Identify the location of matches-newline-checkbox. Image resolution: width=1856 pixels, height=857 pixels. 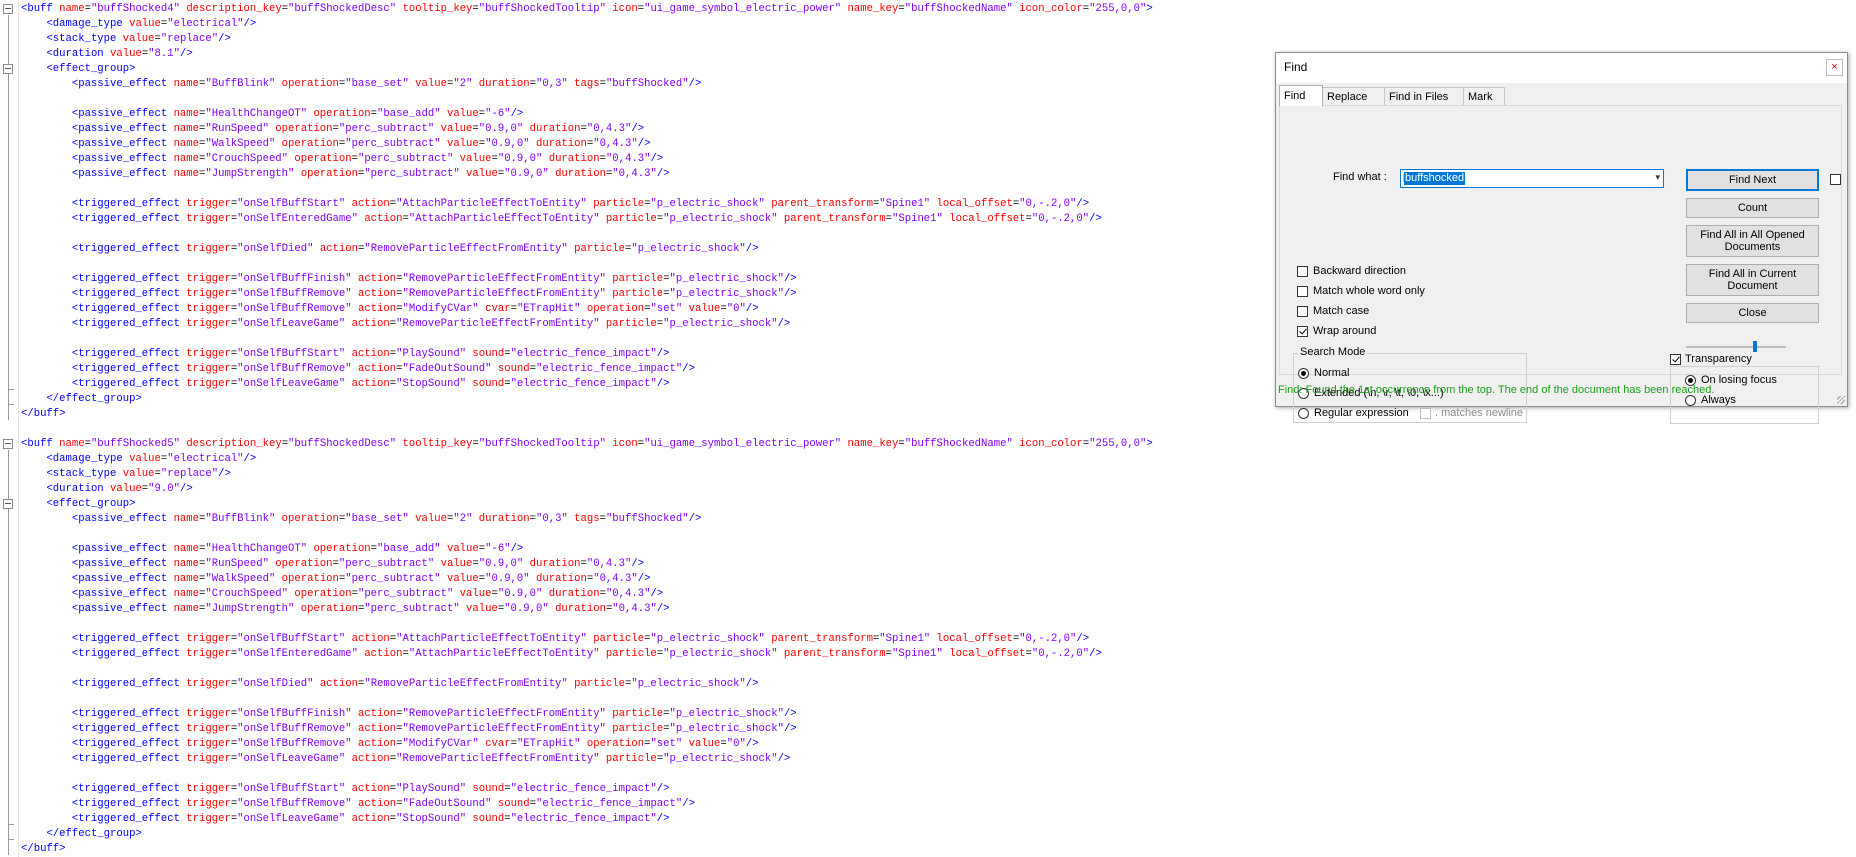
(1425, 413).